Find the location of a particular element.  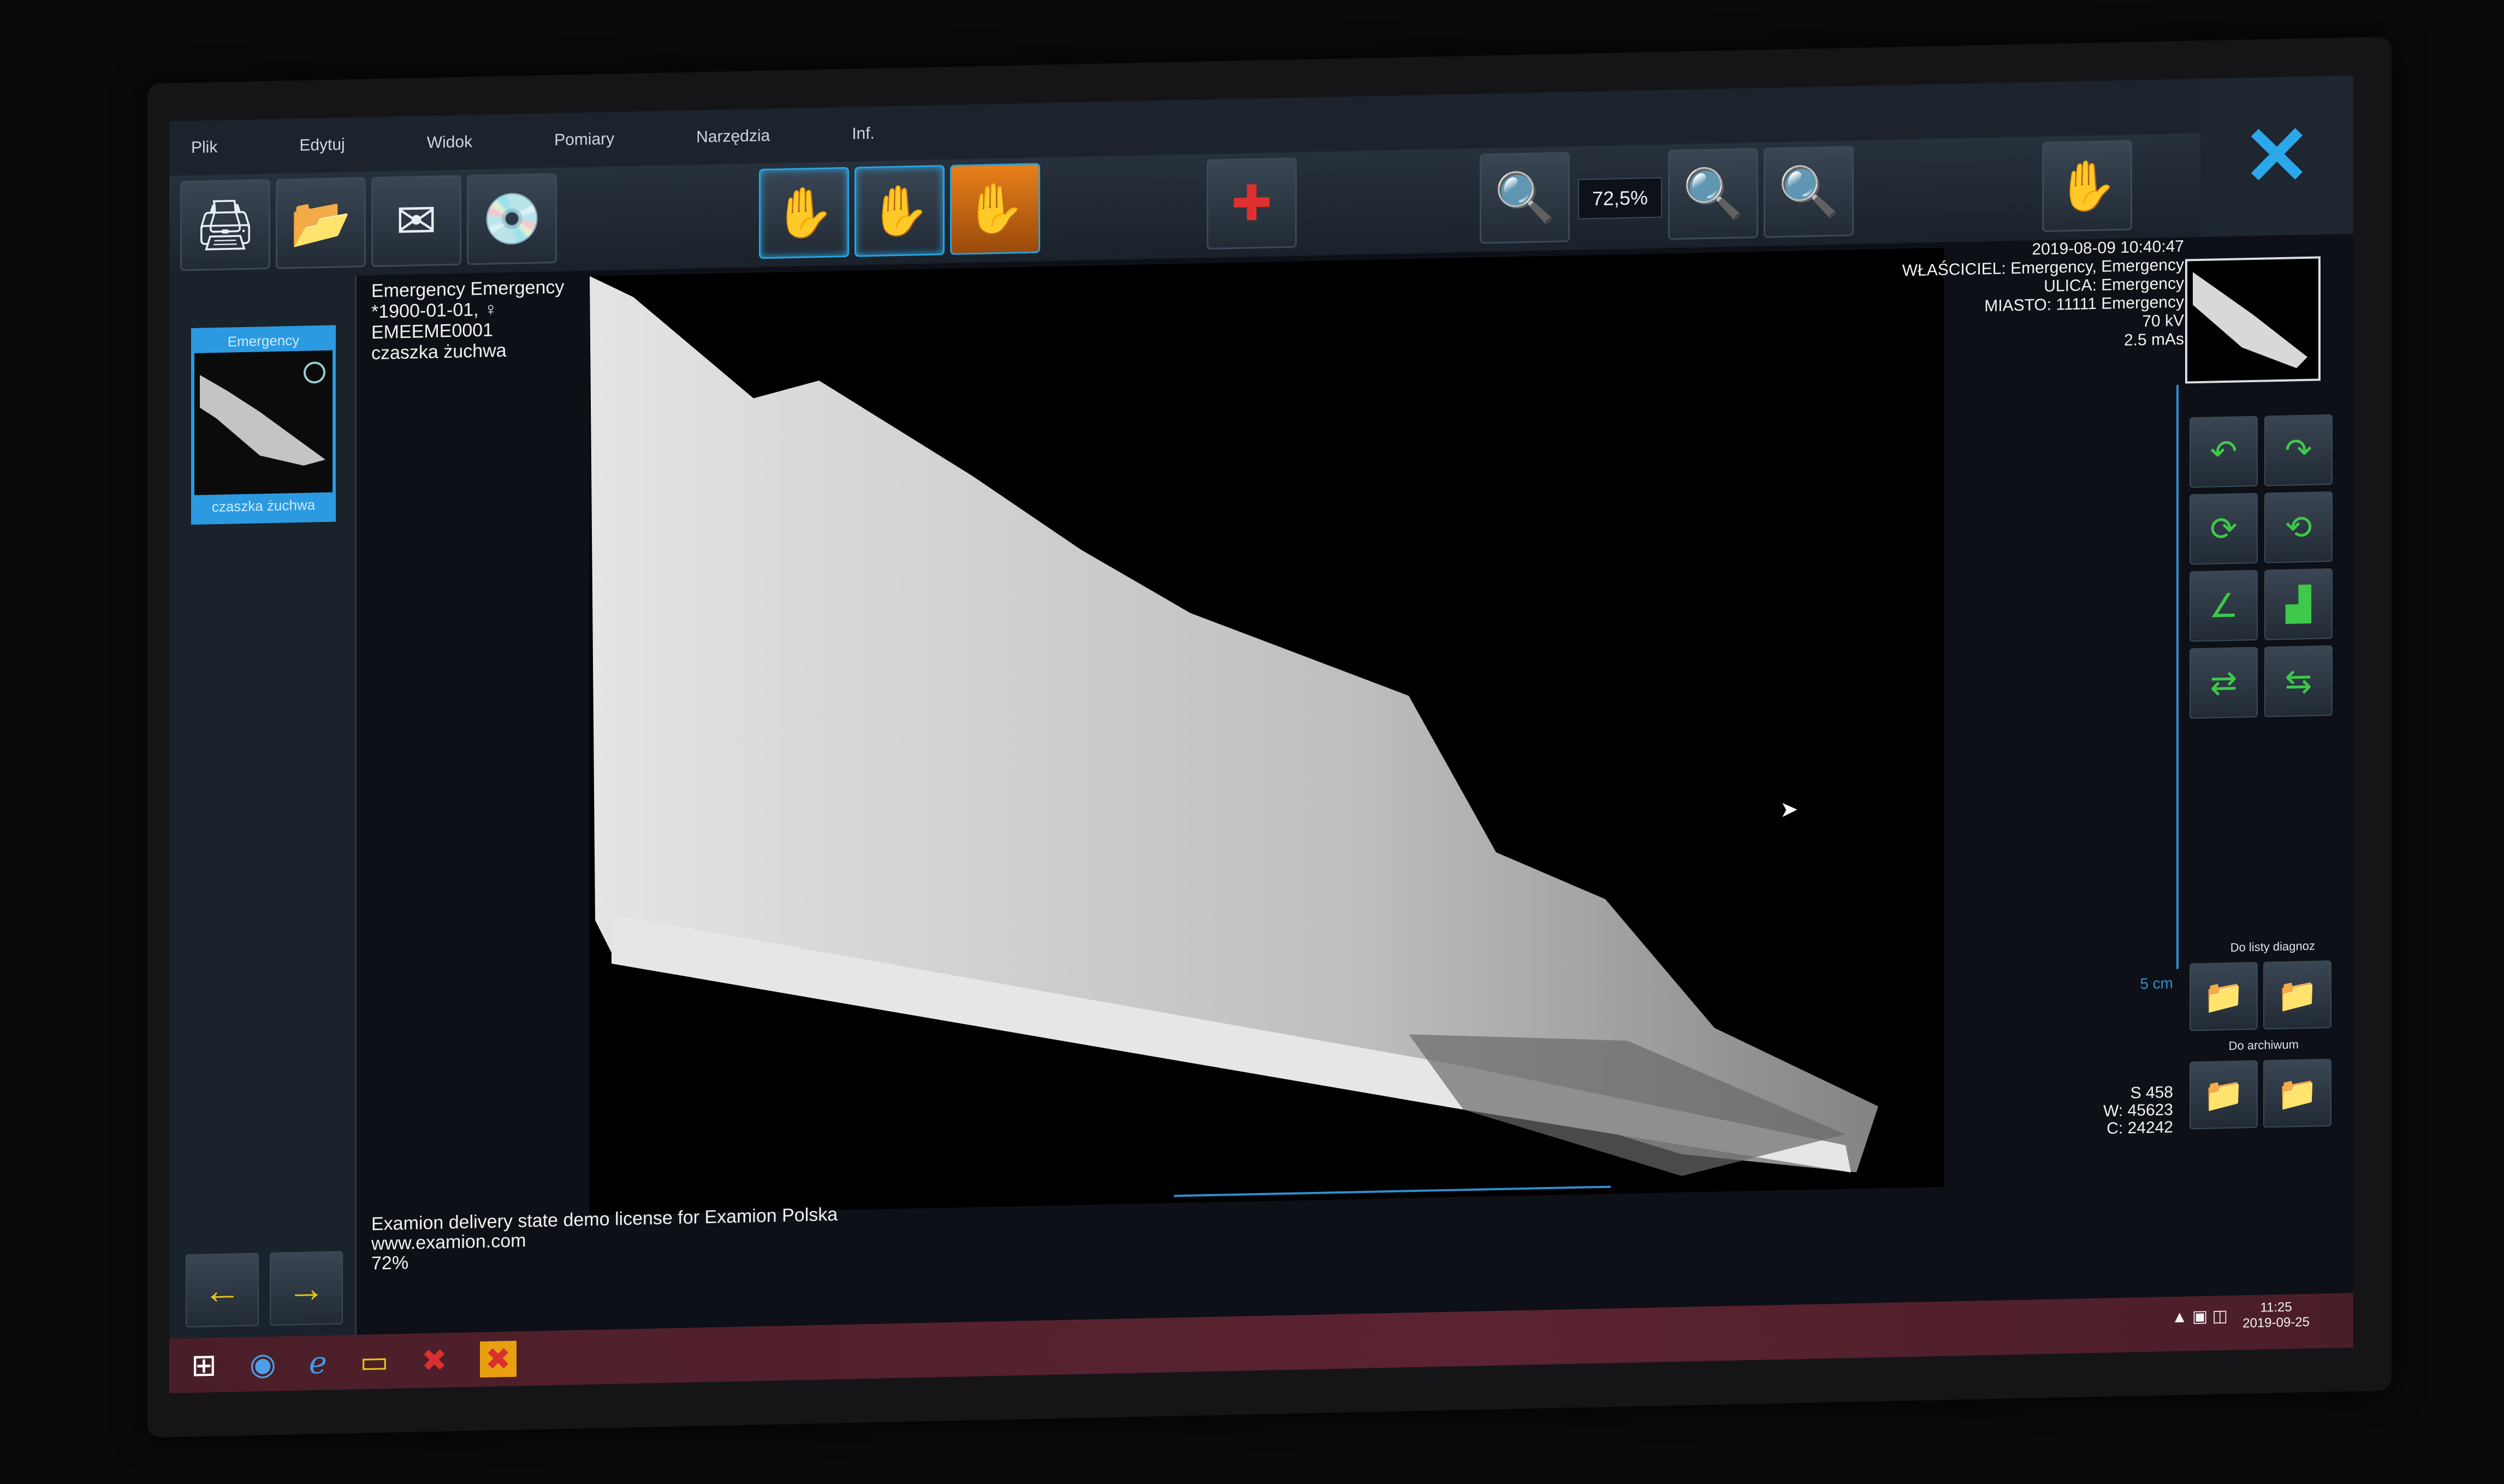

archive-all-button: 📁 is located at coordinates (2297, 1093).